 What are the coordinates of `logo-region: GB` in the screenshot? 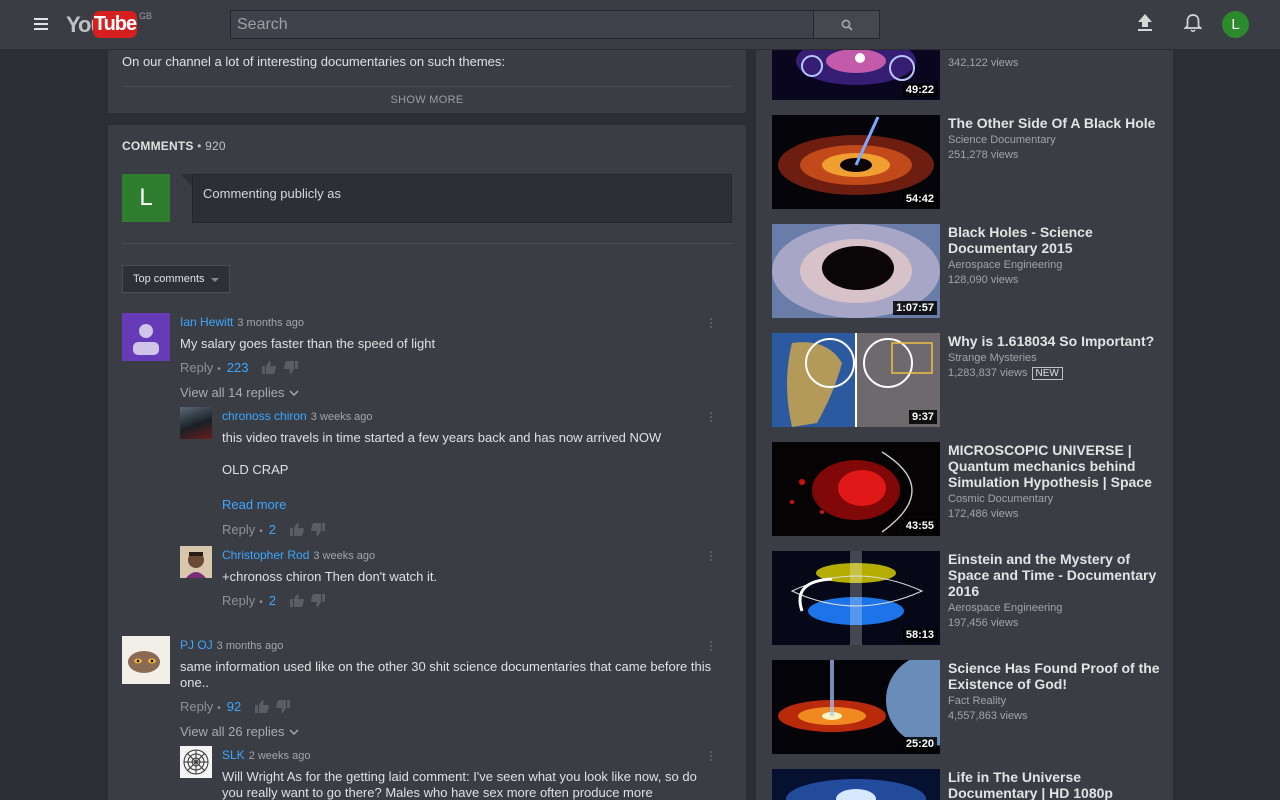 It's located at (146, 16).